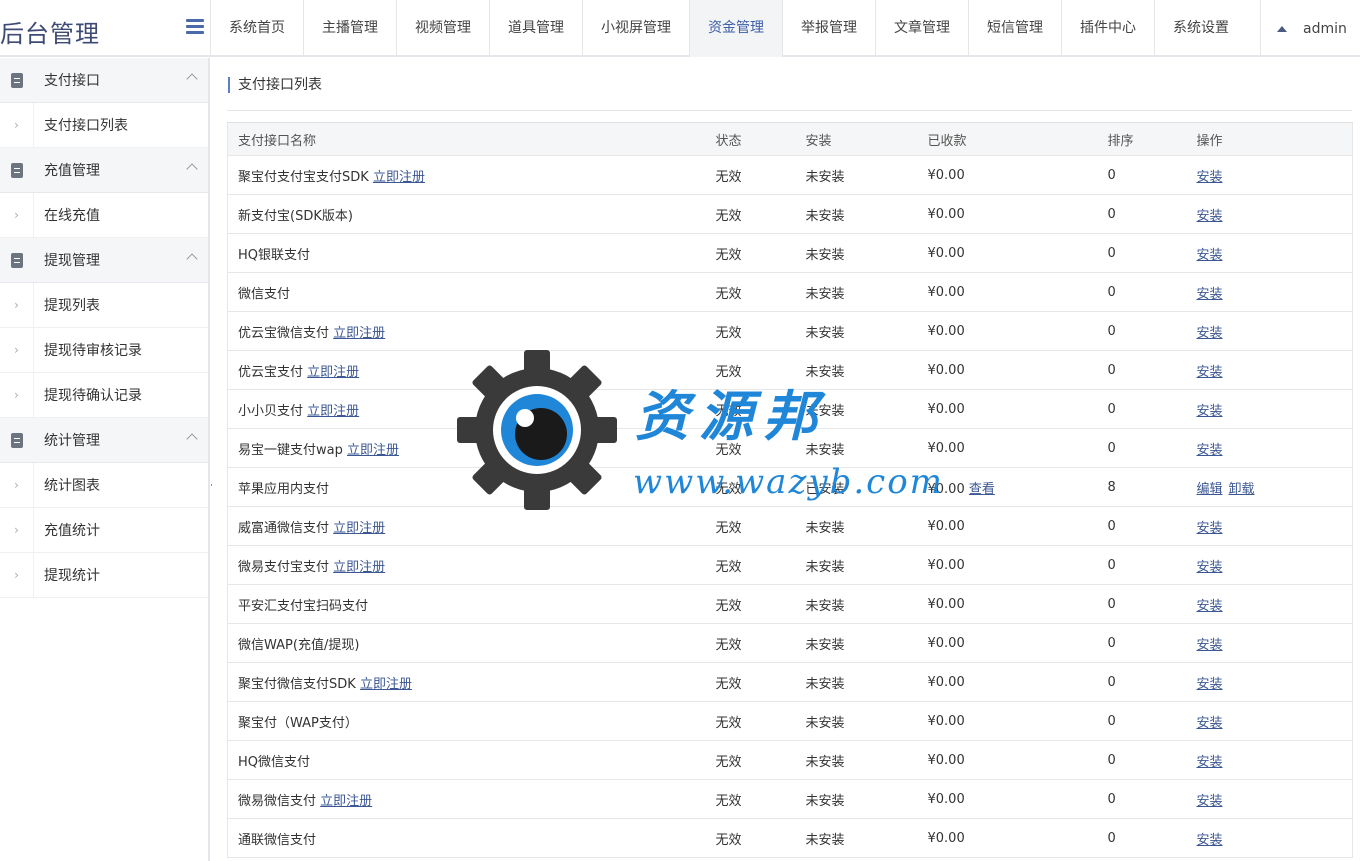 Image resolution: width=1360 pixels, height=861 pixels. Describe the element at coordinates (277, 801) in the screenshot. I see `gateway-name: 微易微信支付` at that location.